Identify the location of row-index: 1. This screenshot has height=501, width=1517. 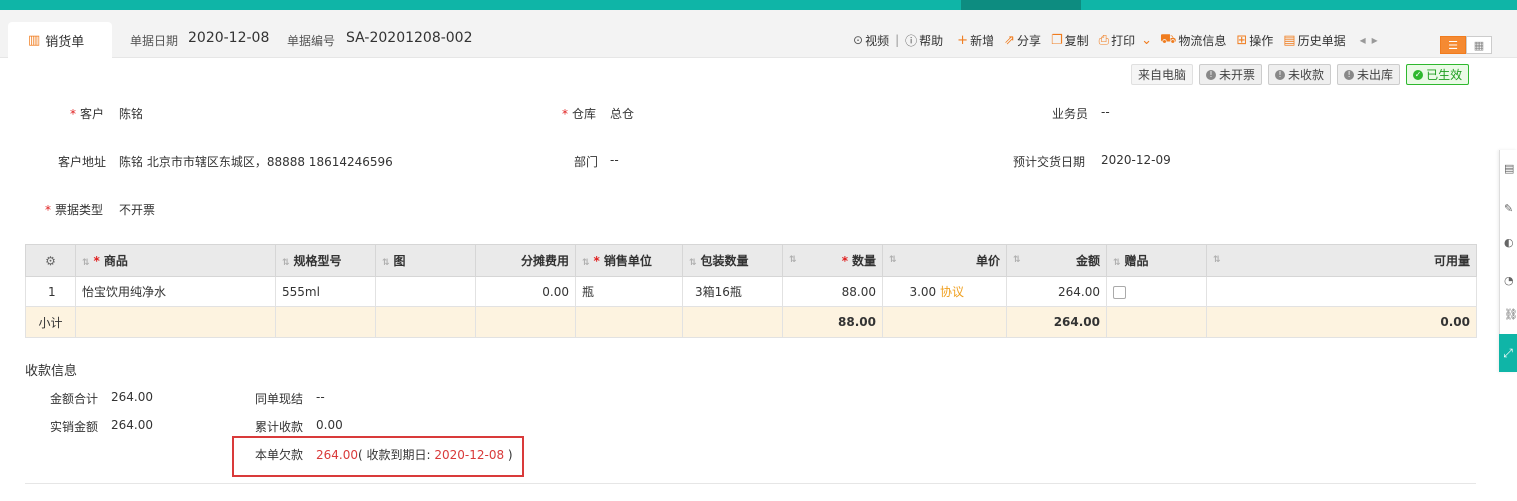
(50, 291).